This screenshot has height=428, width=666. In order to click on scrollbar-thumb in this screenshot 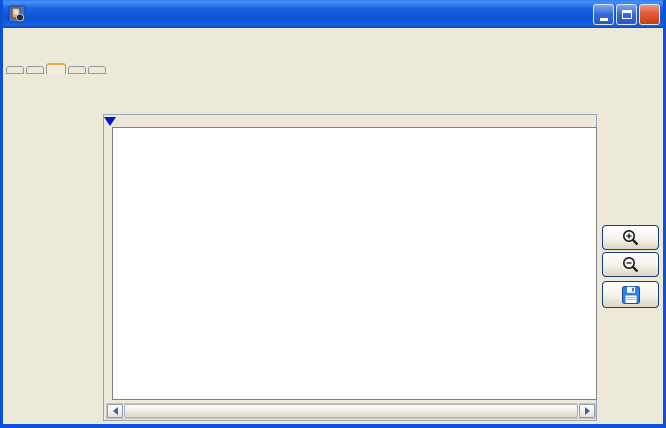, I will do `click(351, 411)`.